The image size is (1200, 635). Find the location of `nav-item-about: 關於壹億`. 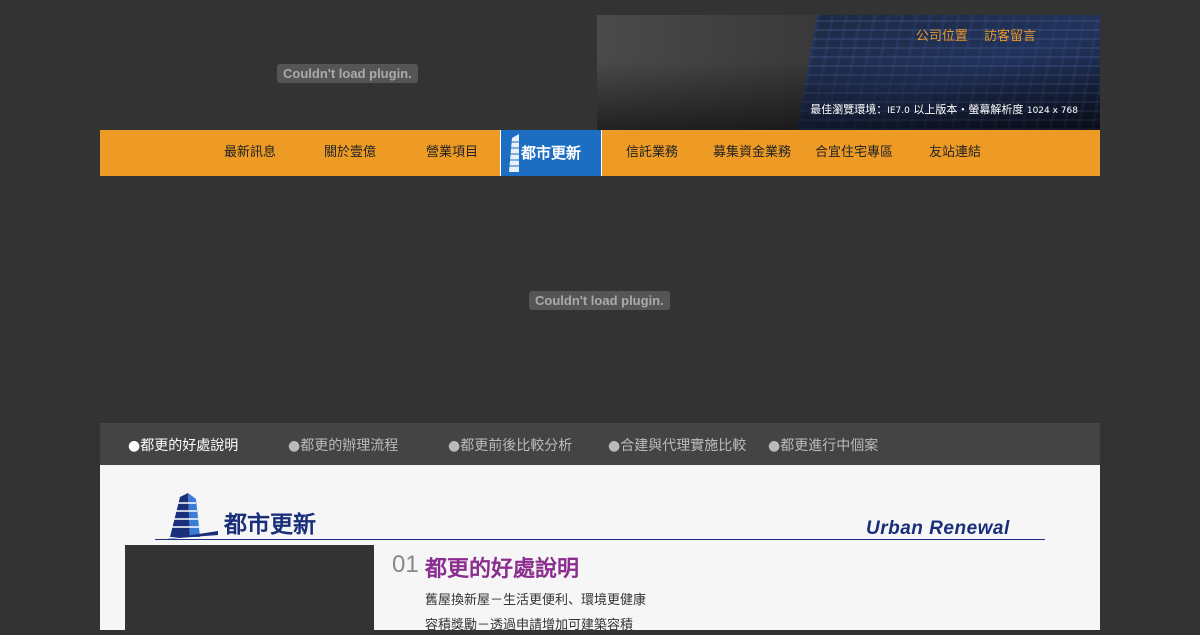

nav-item-about: 關於壹億 is located at coordinates (350, 153).